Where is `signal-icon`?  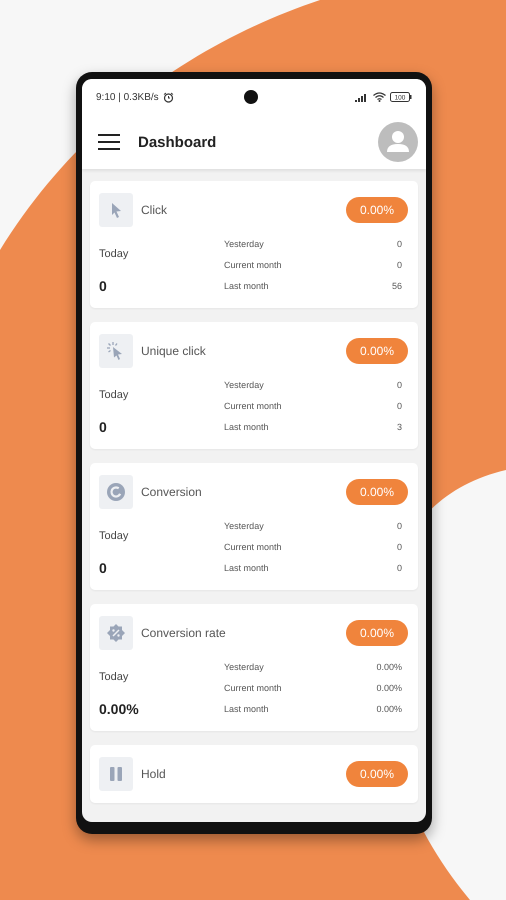 signal-icon is located at coordinates (362, 97).